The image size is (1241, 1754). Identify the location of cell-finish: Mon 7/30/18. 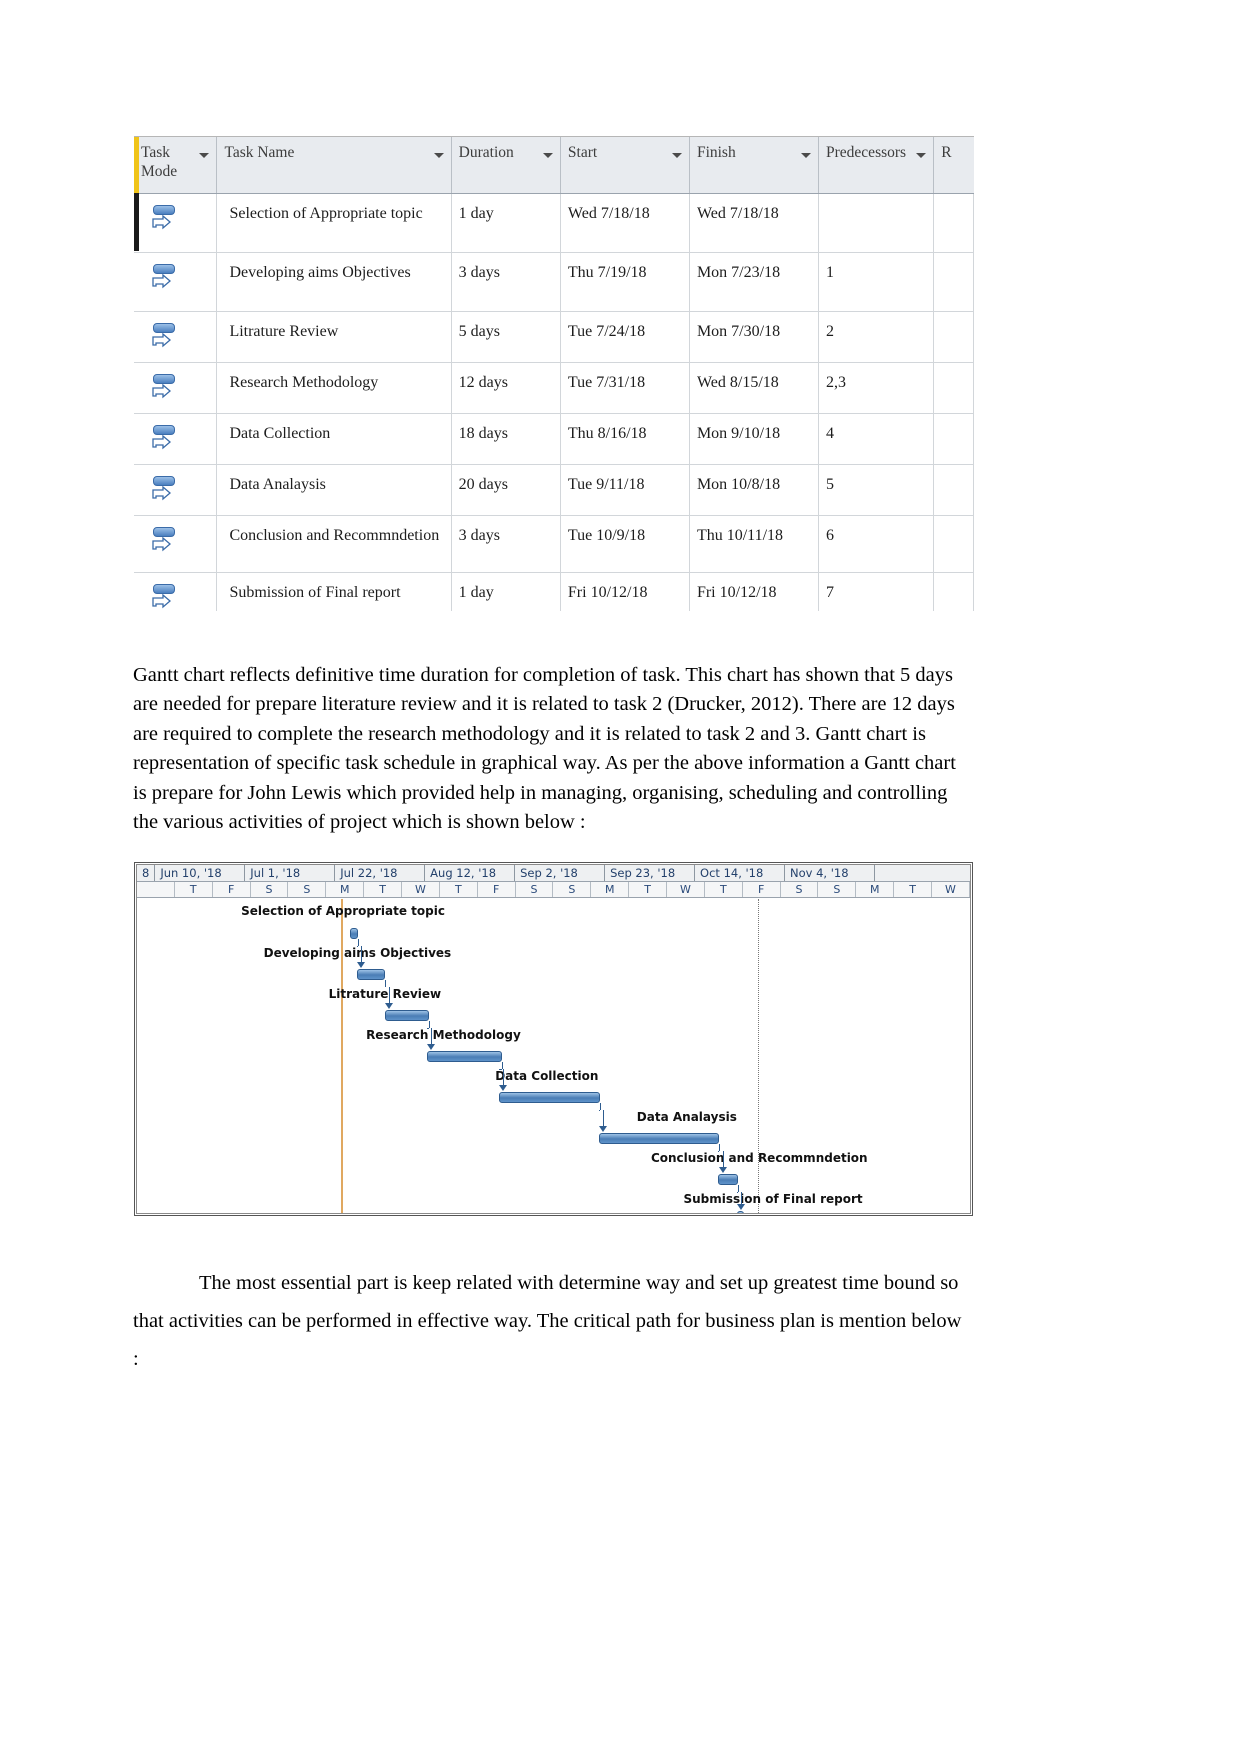
(755, 337).